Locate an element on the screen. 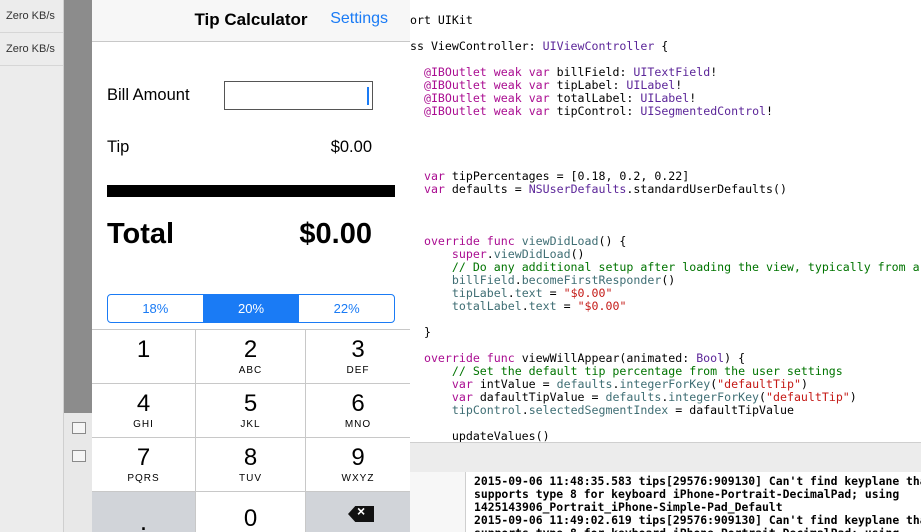 The width and height of the screenshot is (921, 532). tip-label: Tip is located at coordinates (118, 147).